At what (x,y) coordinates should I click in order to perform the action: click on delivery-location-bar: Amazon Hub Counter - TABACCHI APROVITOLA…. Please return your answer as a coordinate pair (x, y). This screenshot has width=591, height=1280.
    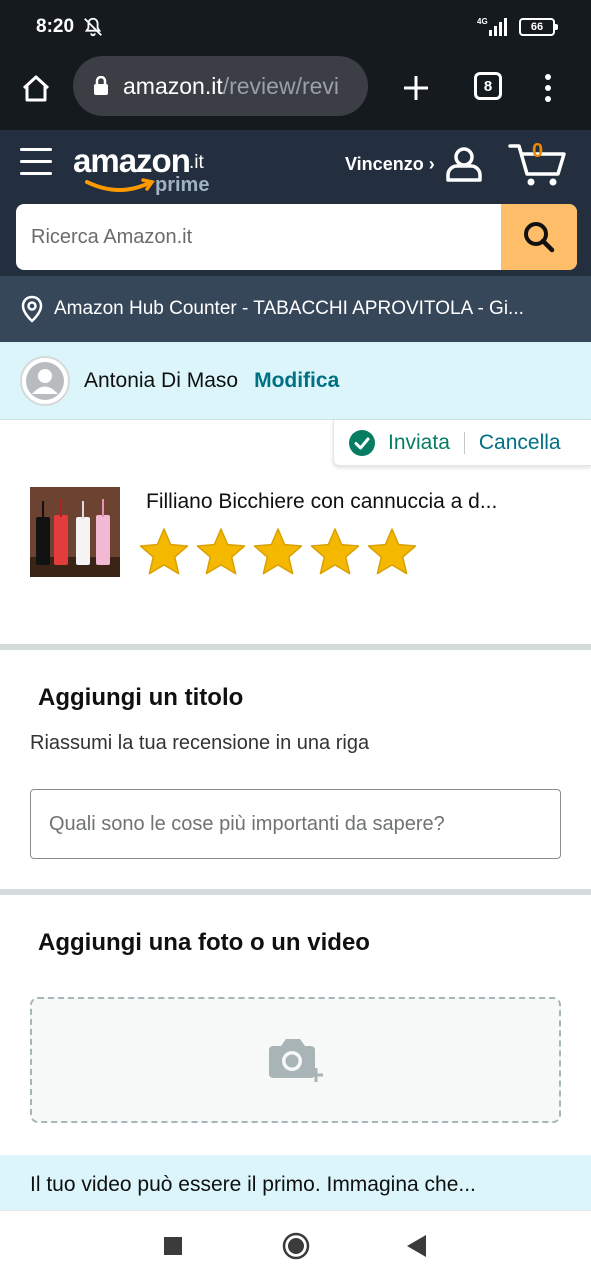
    Looking at the image, I should click on (295, 309).